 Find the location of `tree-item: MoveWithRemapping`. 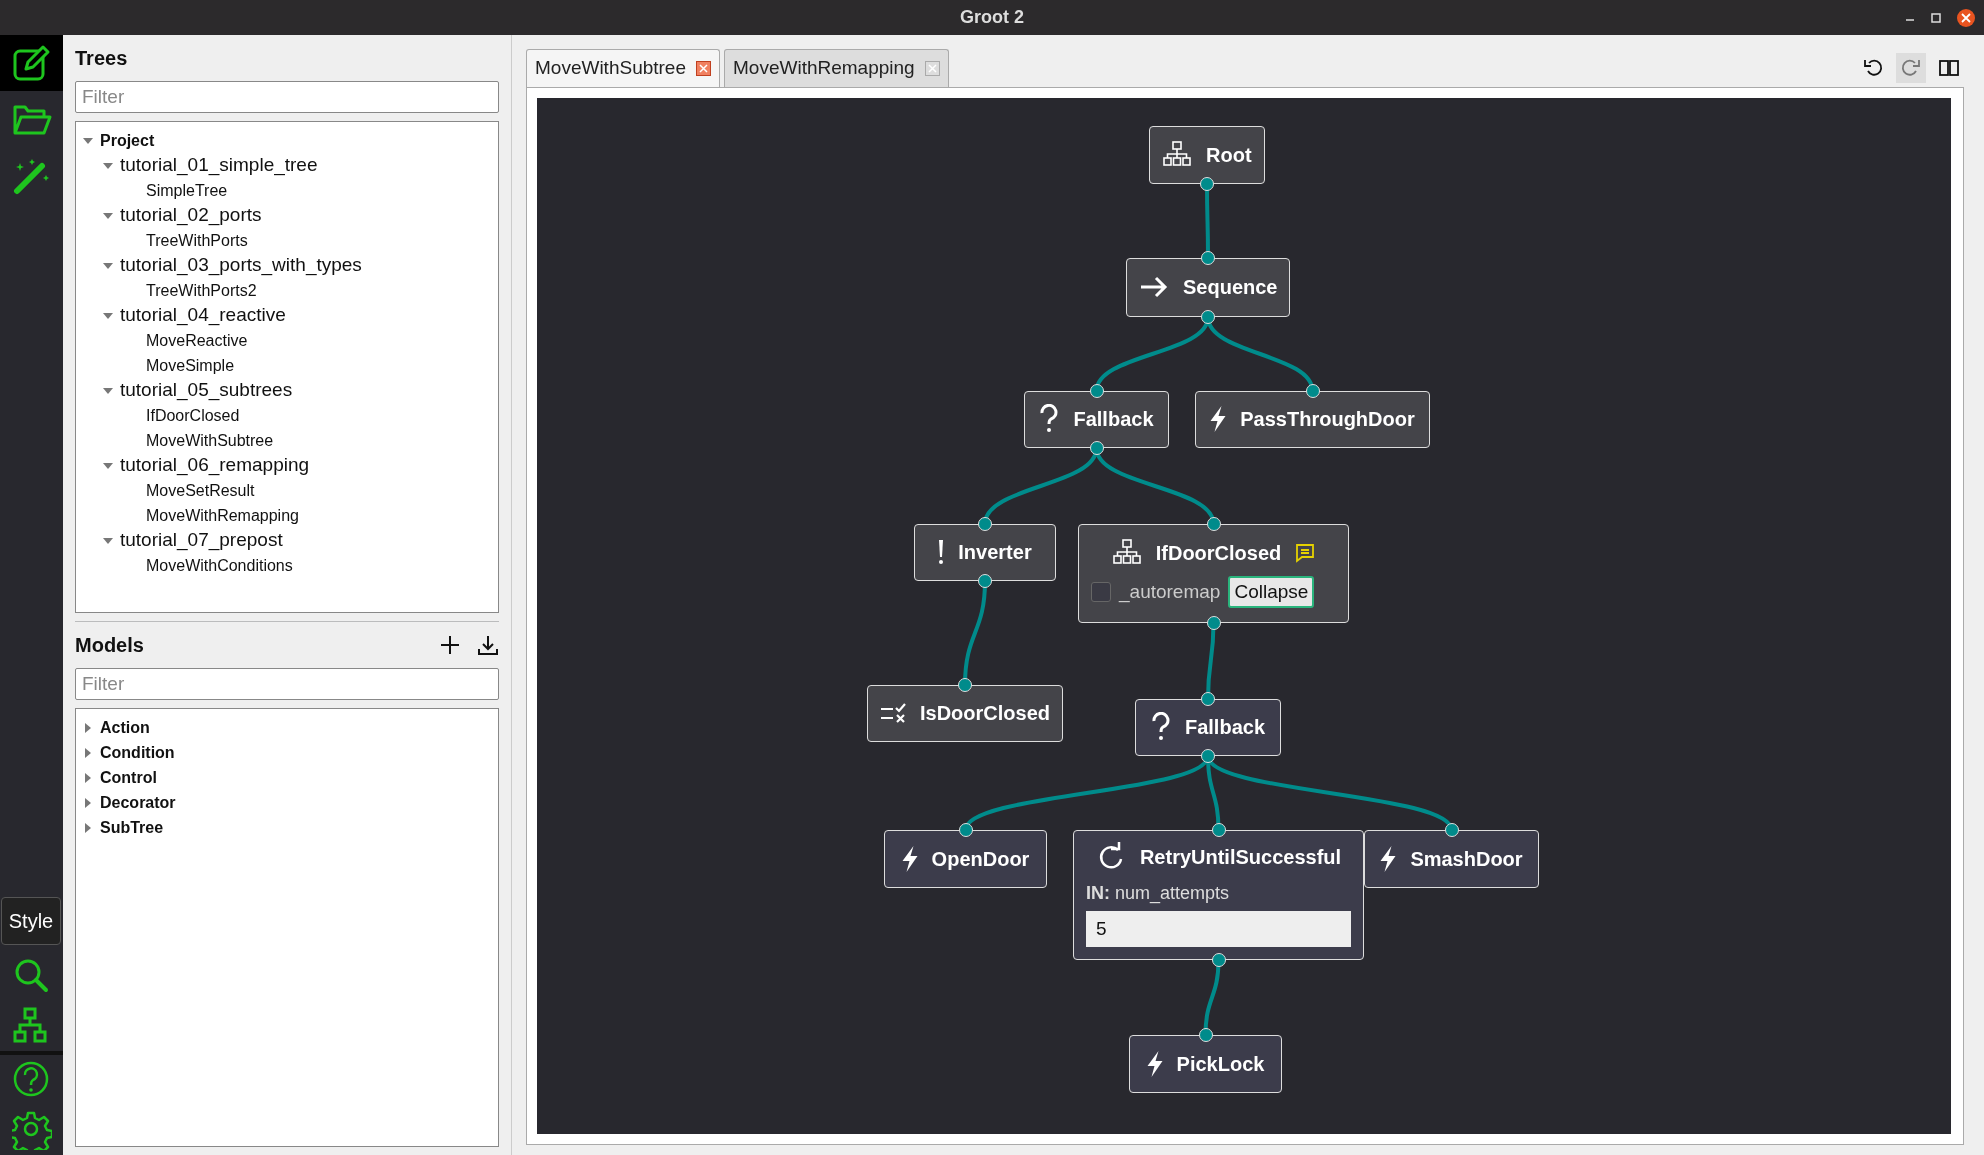

tree-item: MoveWithRemapping is located at coordinates (222, 515).